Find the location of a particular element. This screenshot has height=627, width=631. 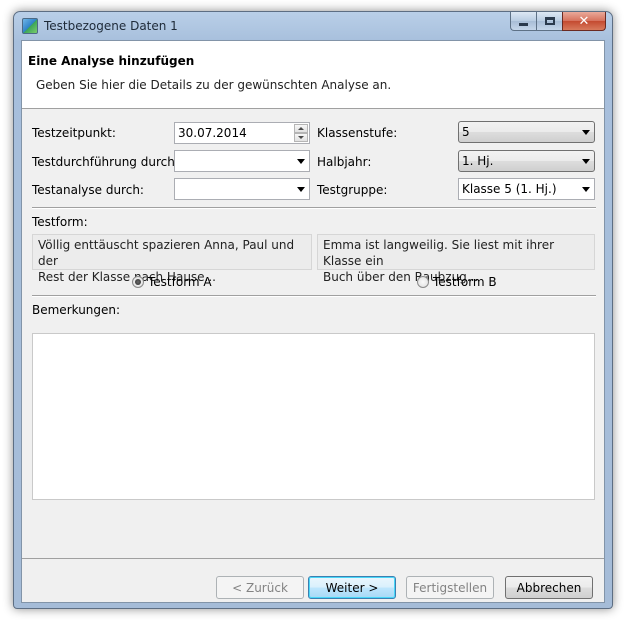

minimize-button is located at coordinates (523, 21).